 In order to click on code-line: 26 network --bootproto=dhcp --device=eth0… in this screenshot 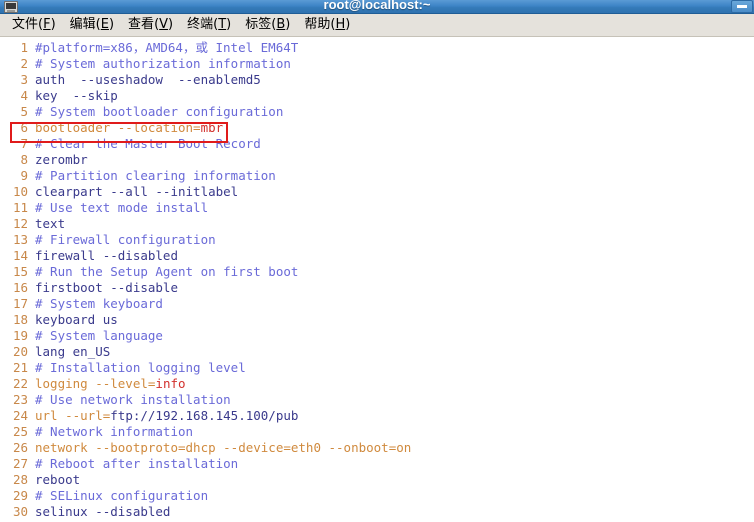, I will do `click(377, 448)`.